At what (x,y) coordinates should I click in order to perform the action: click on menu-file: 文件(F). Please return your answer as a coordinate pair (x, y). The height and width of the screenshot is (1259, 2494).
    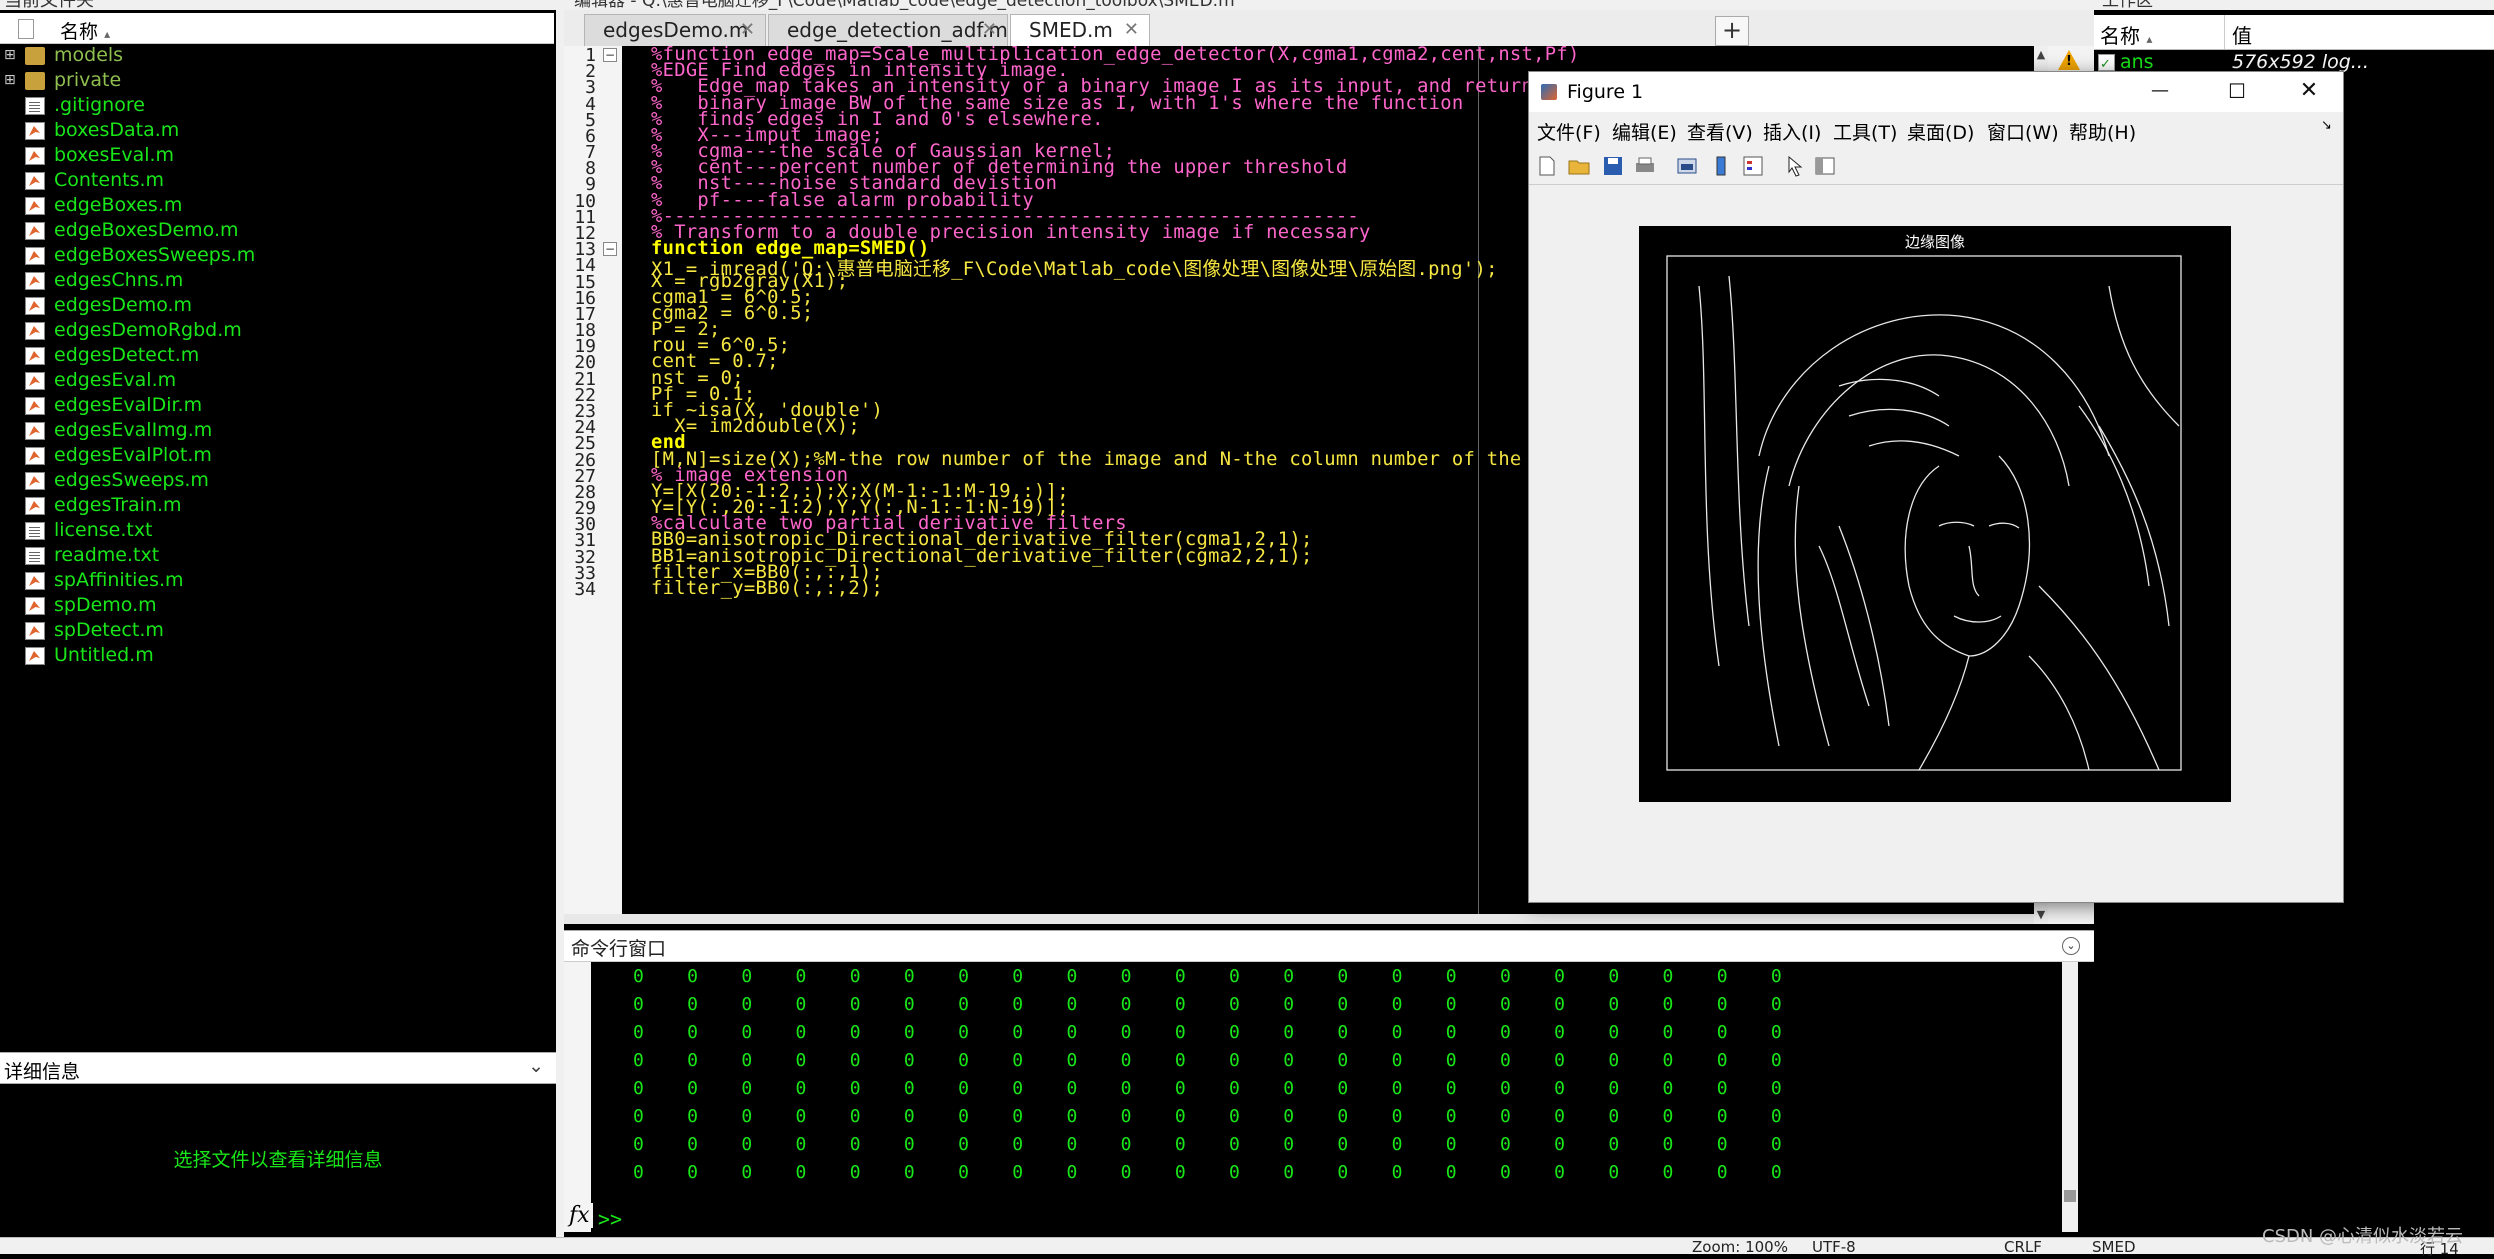
    Looking at the image, I should click on (1569, 131).